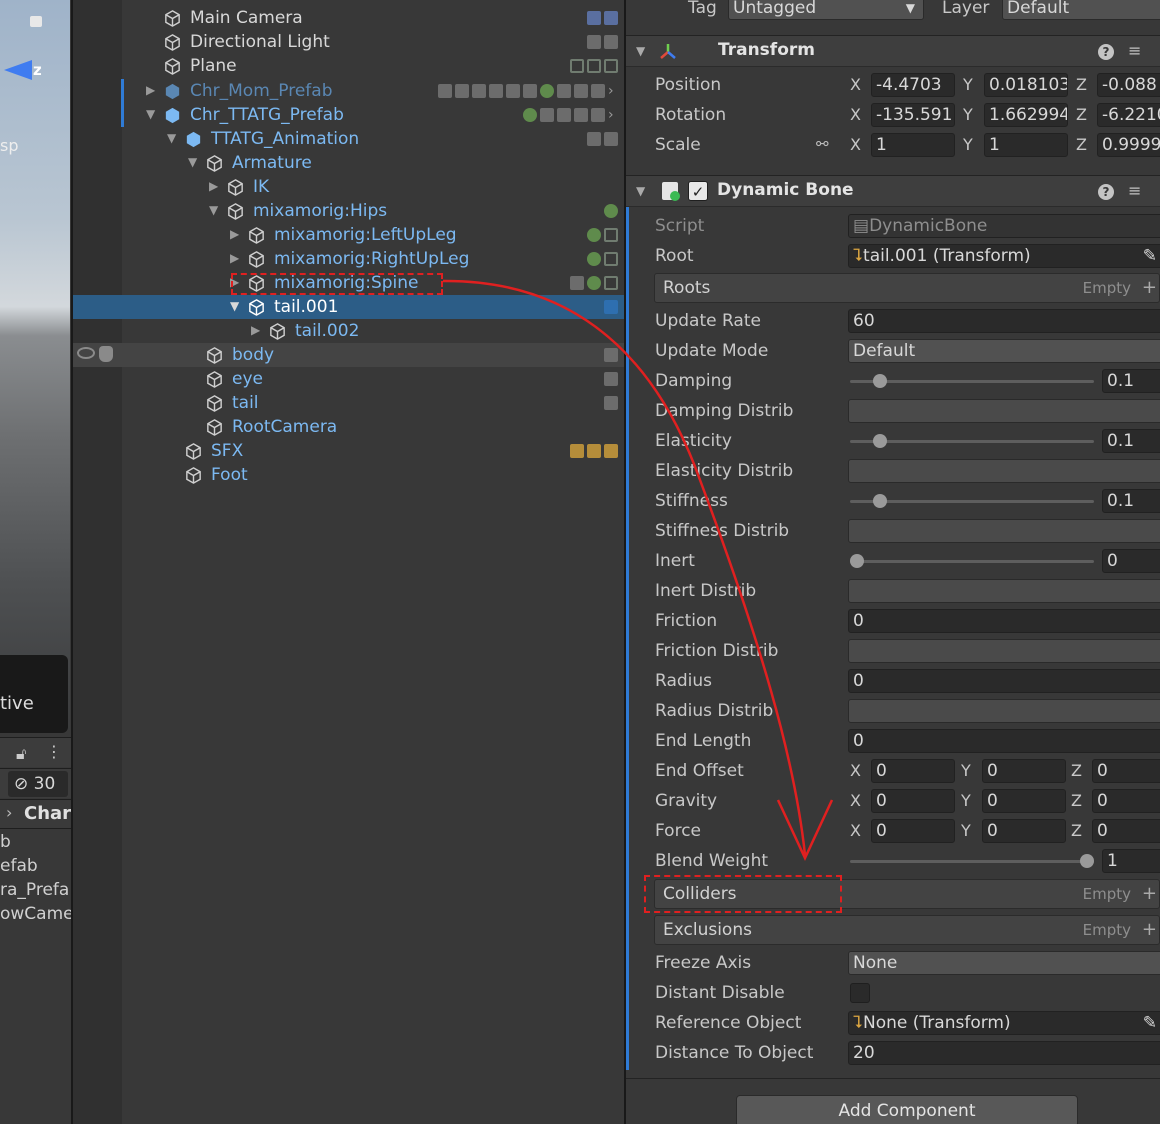  What do you see at coordinates (1024, 831) in the screenshot?
I see `force-y-field: 0` at bounding box center [1024, 831].